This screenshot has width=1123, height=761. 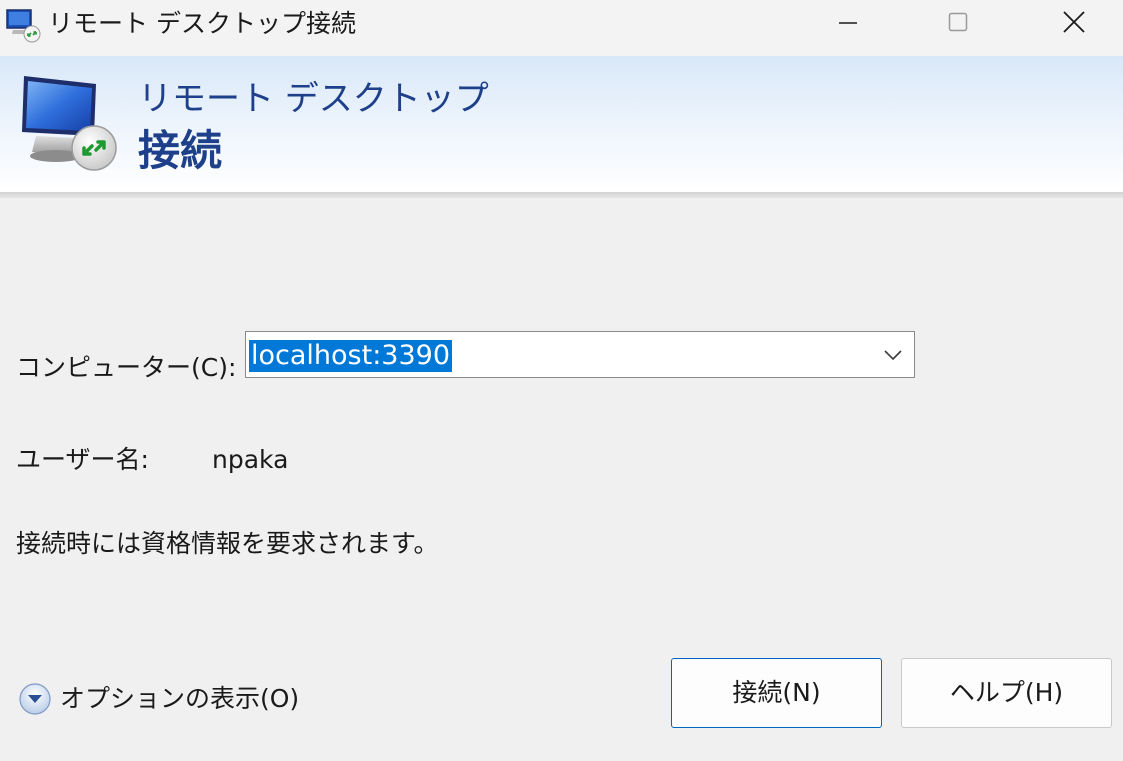 What do you see at coordinates (82, 459) in the screenshot?
I see `username-label: ユーザー名:` at bounding box center [82, 459].